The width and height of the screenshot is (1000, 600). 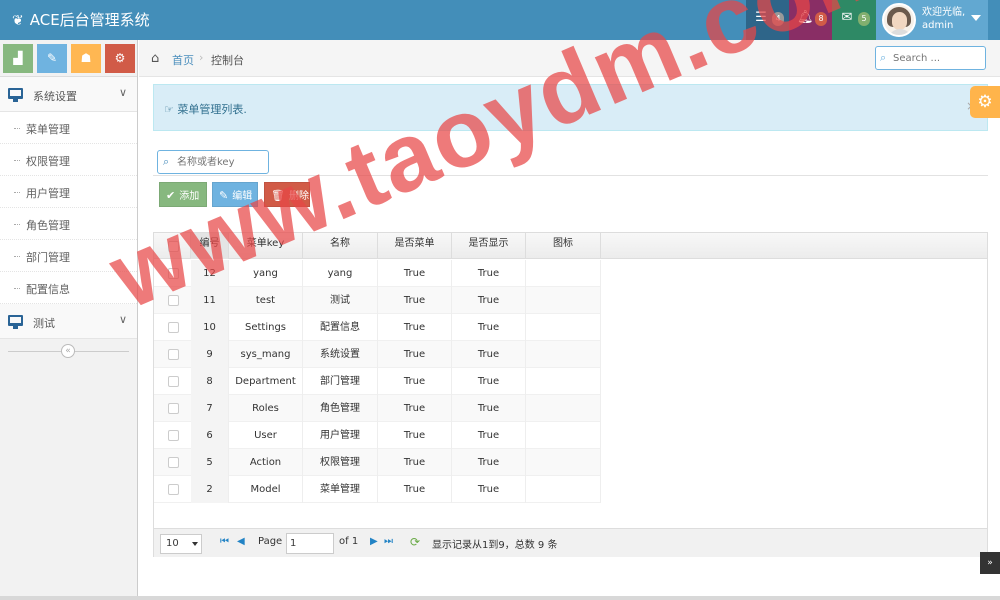 I want to click on sidebar-item-config-info: 配置信息, so click(x=68, y=288).